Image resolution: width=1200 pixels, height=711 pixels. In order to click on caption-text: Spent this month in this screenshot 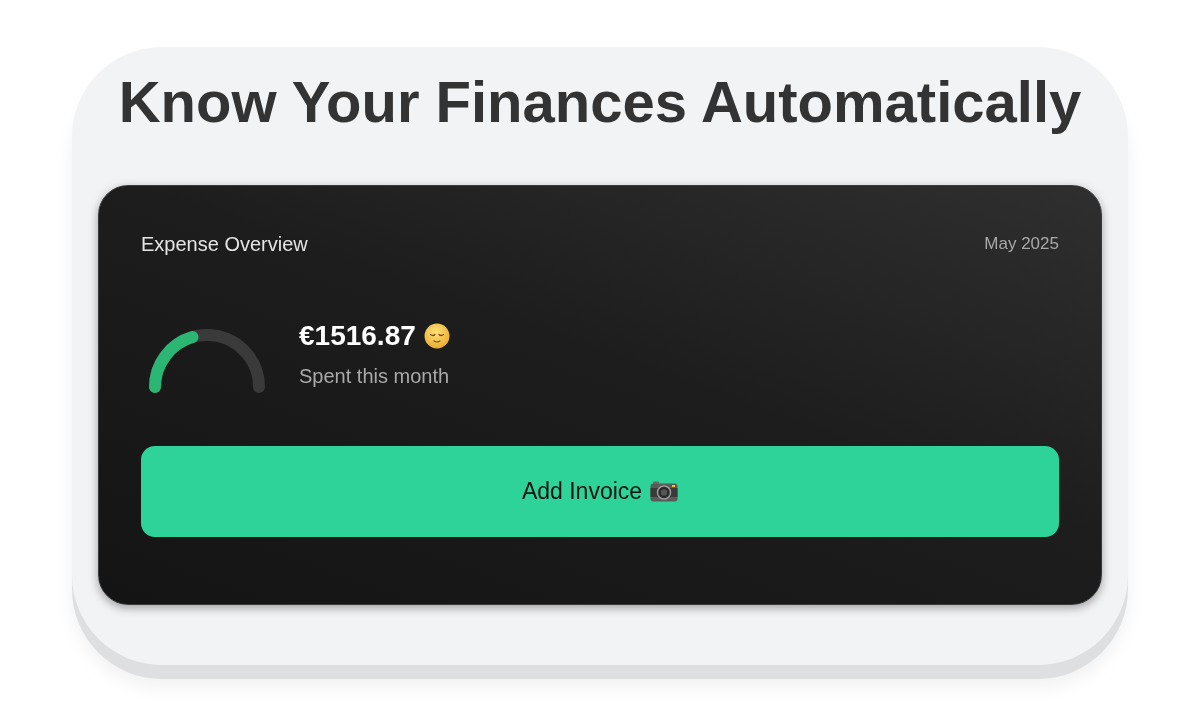, I will do `click(374, 376)`.